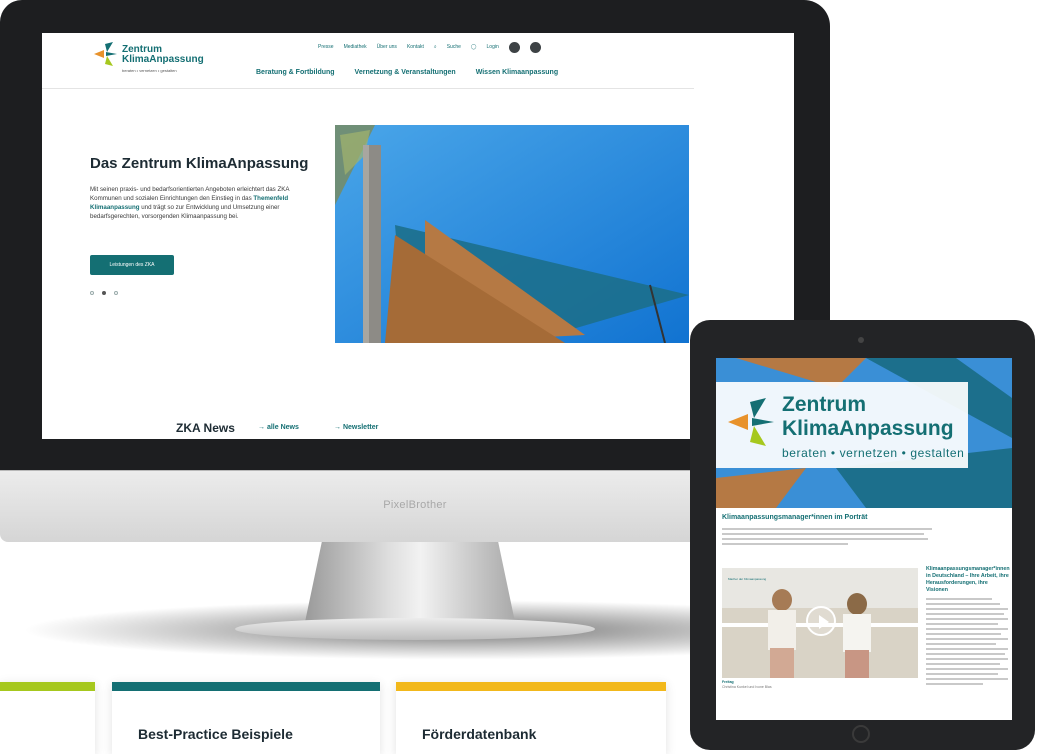 The width and height of the screenshot is (1037, 754). I want to click on accessibility-icon, so click(514, 47).